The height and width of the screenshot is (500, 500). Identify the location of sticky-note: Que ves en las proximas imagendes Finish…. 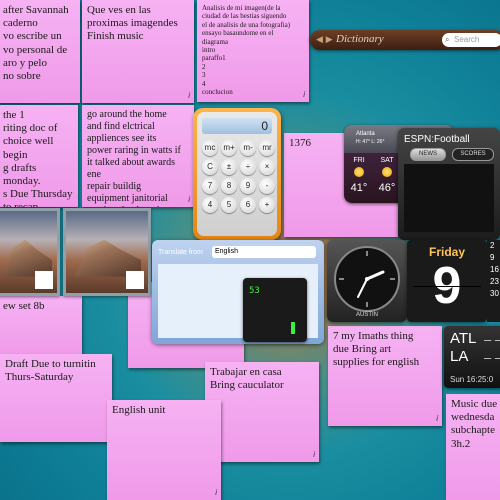
(138, 51).